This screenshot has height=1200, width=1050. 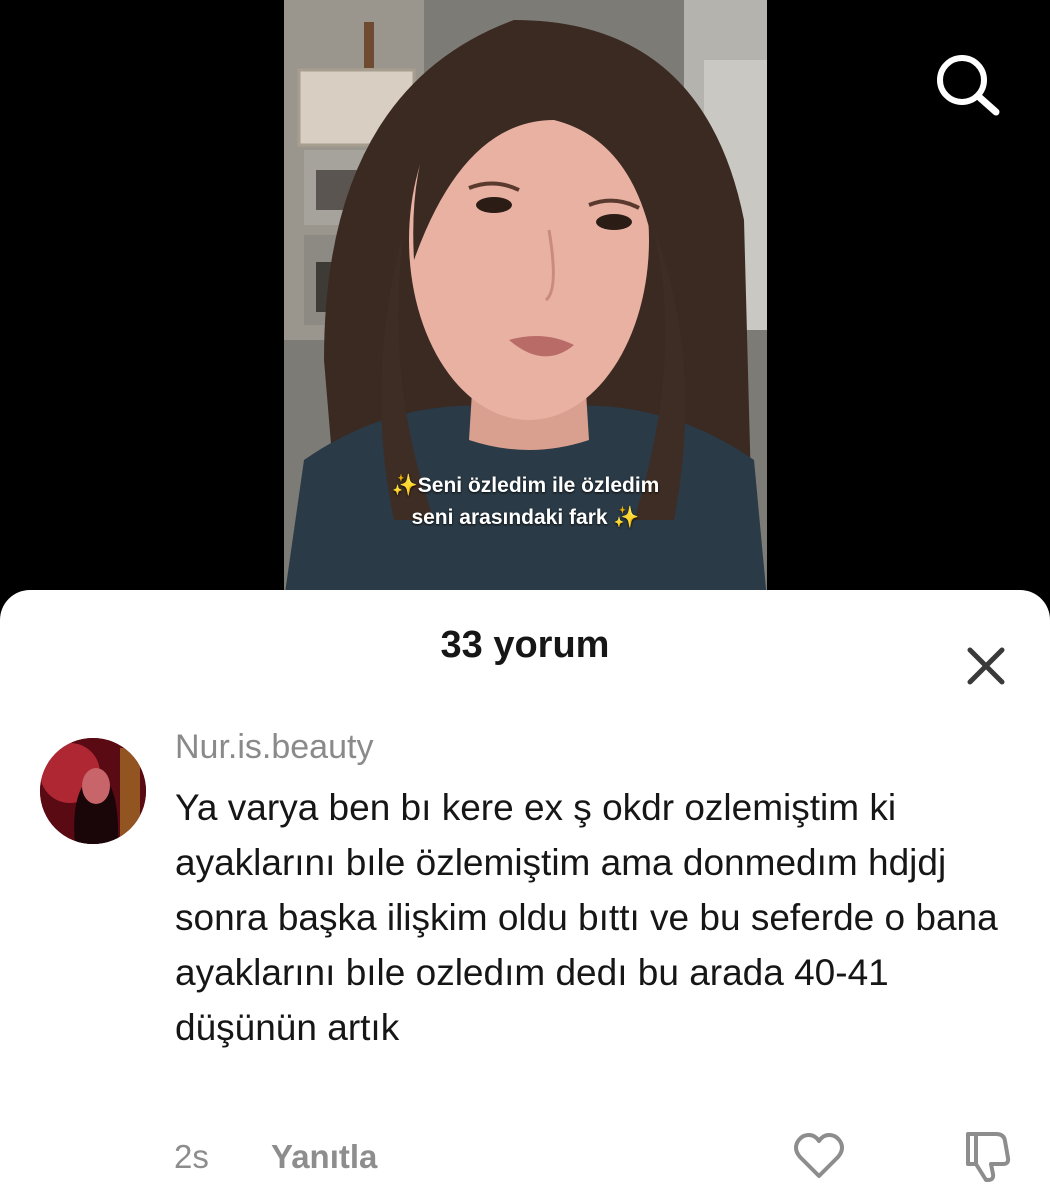 I want to click on close-button, so click(x=986, y=666).